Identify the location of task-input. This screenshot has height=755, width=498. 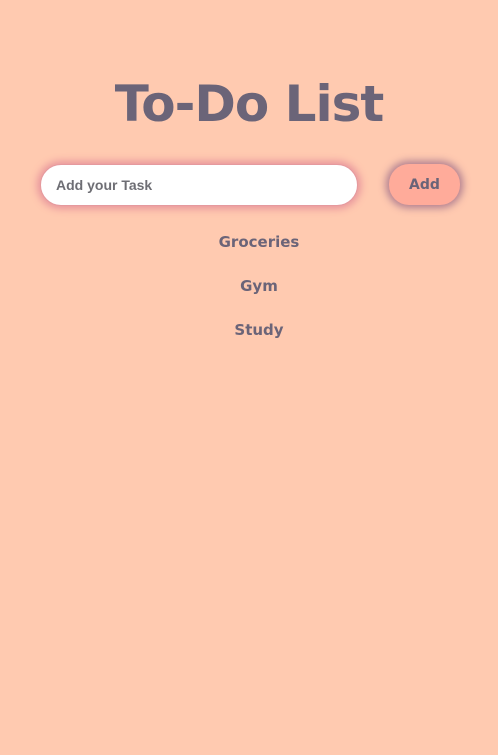
(199, 185).